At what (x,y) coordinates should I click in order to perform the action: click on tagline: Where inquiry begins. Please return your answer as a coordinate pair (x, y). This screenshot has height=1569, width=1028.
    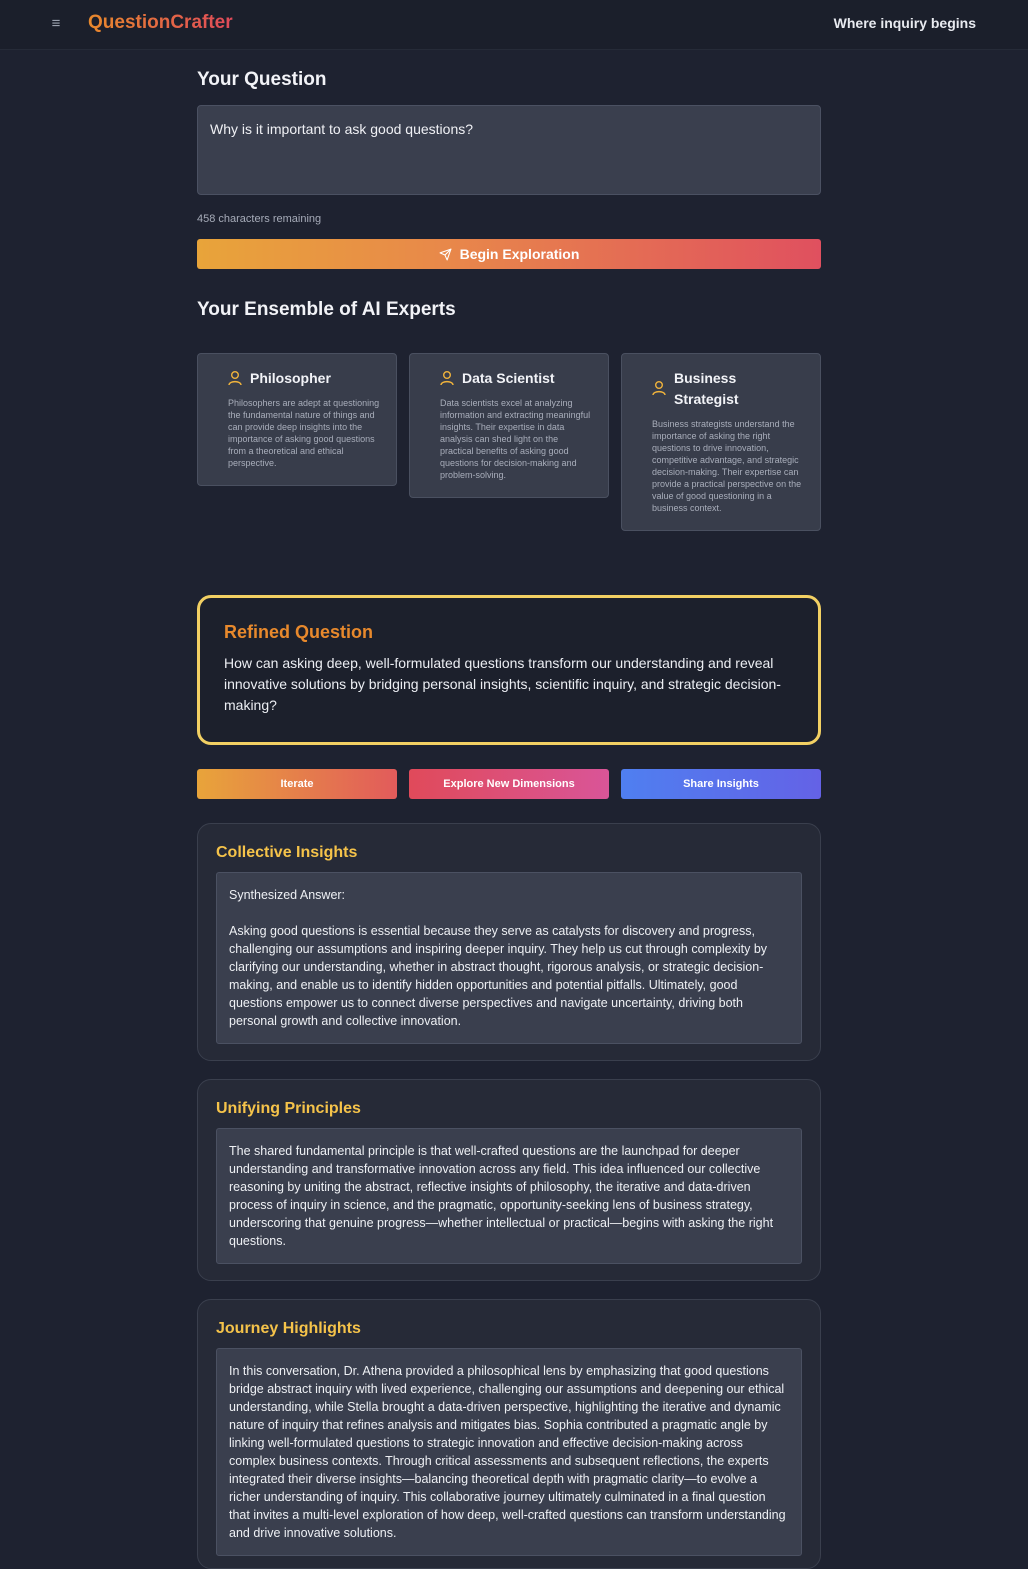
    Looking at the image, I should click on (904, 23).